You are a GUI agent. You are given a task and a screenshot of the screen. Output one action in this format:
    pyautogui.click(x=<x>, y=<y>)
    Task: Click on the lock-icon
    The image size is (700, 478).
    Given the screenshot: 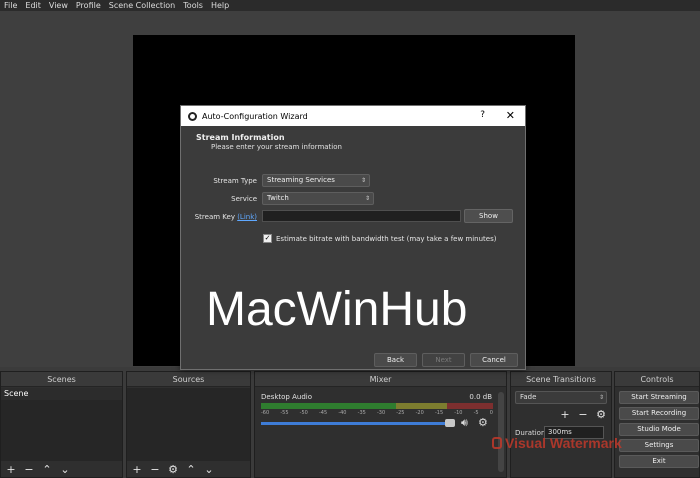 What is the action you would take?
    pyautogui.click(x=497, y=443)
    